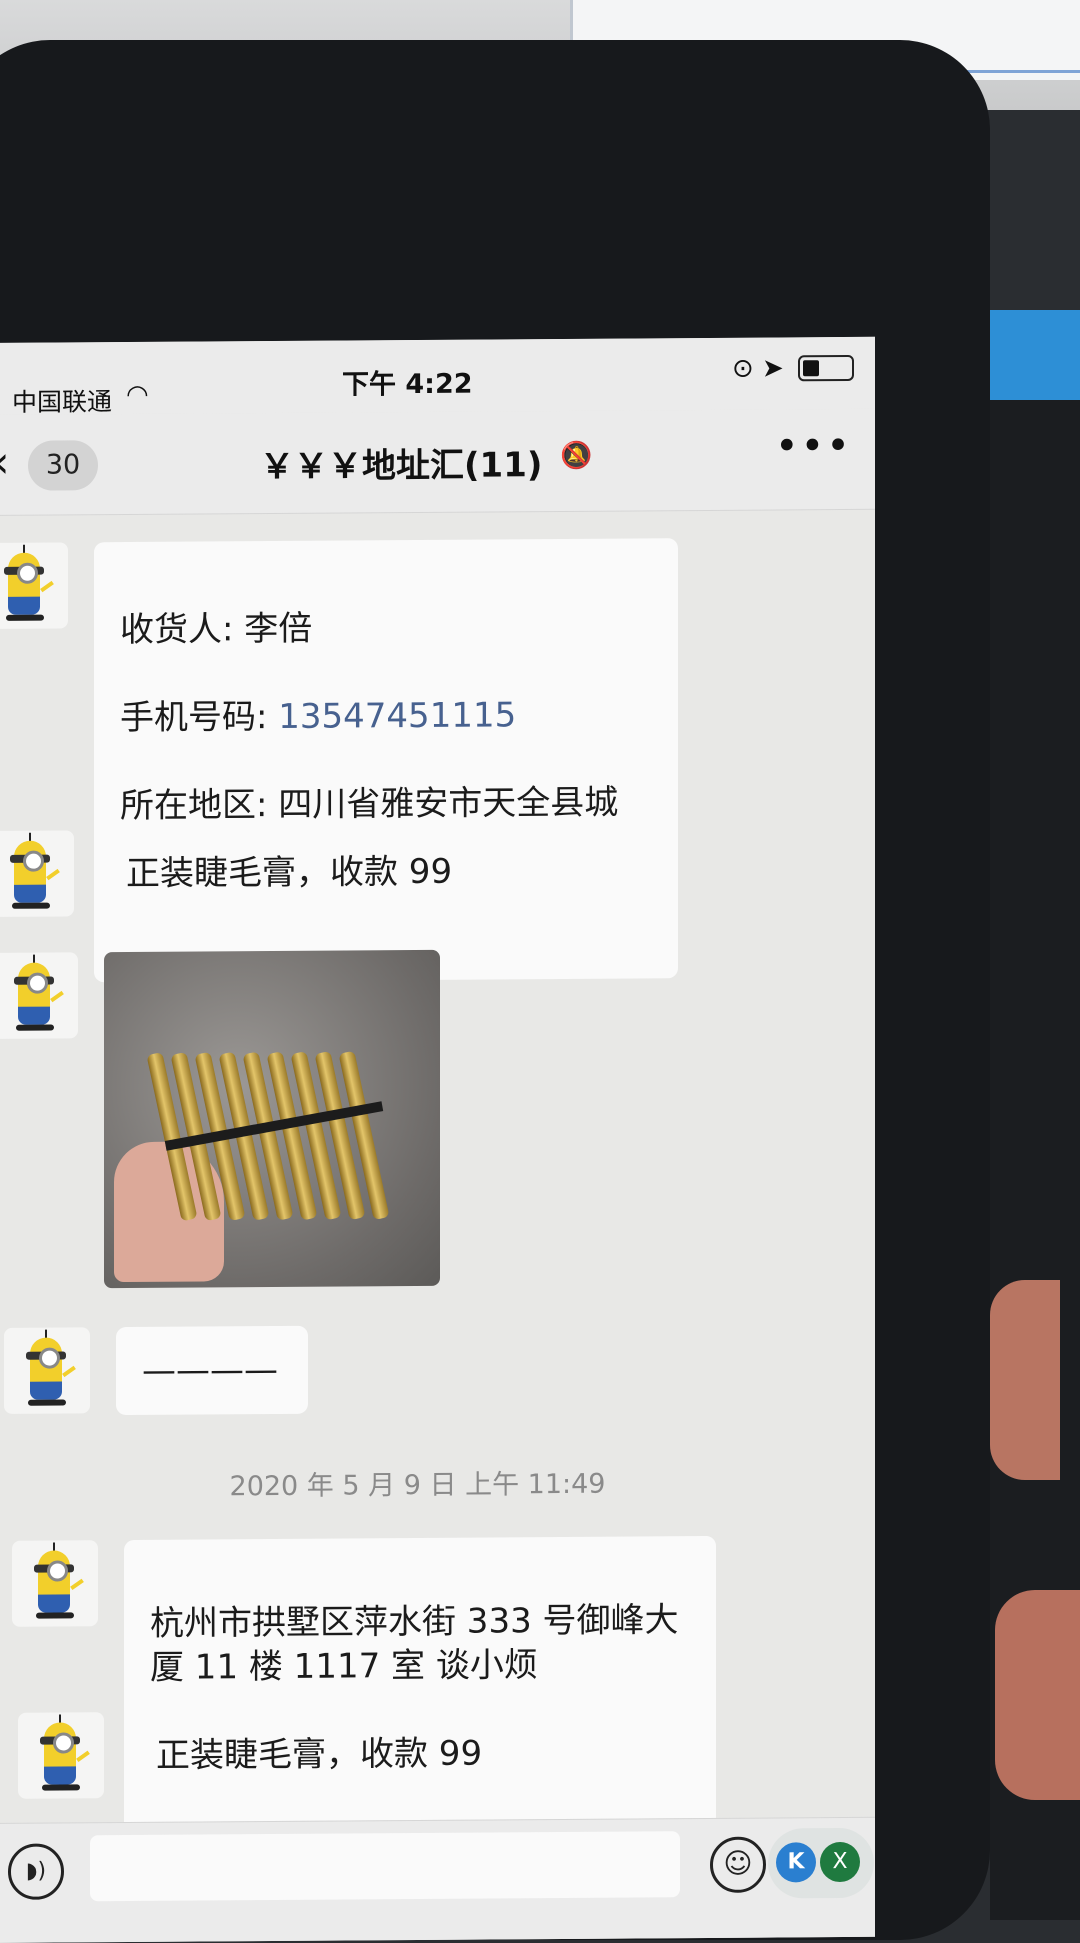 This screenshot has width=1080, height=1943. I want to click on status-bar: 中国联通 ◠ 下午 4:22 ⊙ ➤, so click(437, 376).